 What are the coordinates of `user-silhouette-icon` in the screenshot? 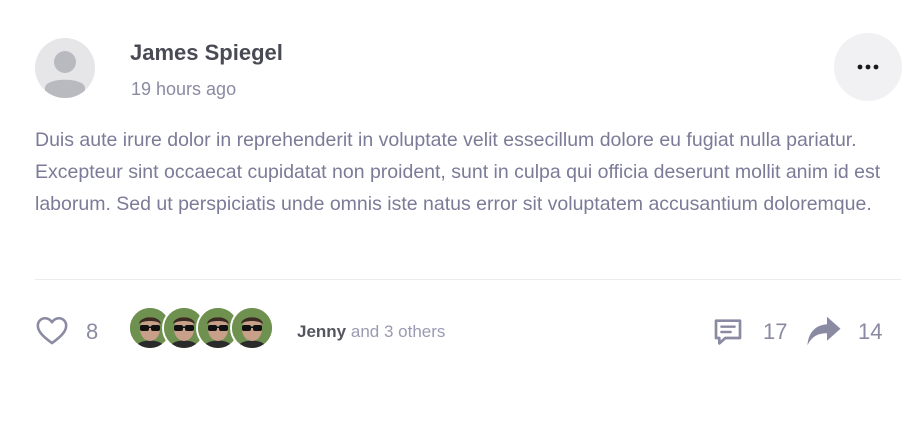 It's located at (65, 74).